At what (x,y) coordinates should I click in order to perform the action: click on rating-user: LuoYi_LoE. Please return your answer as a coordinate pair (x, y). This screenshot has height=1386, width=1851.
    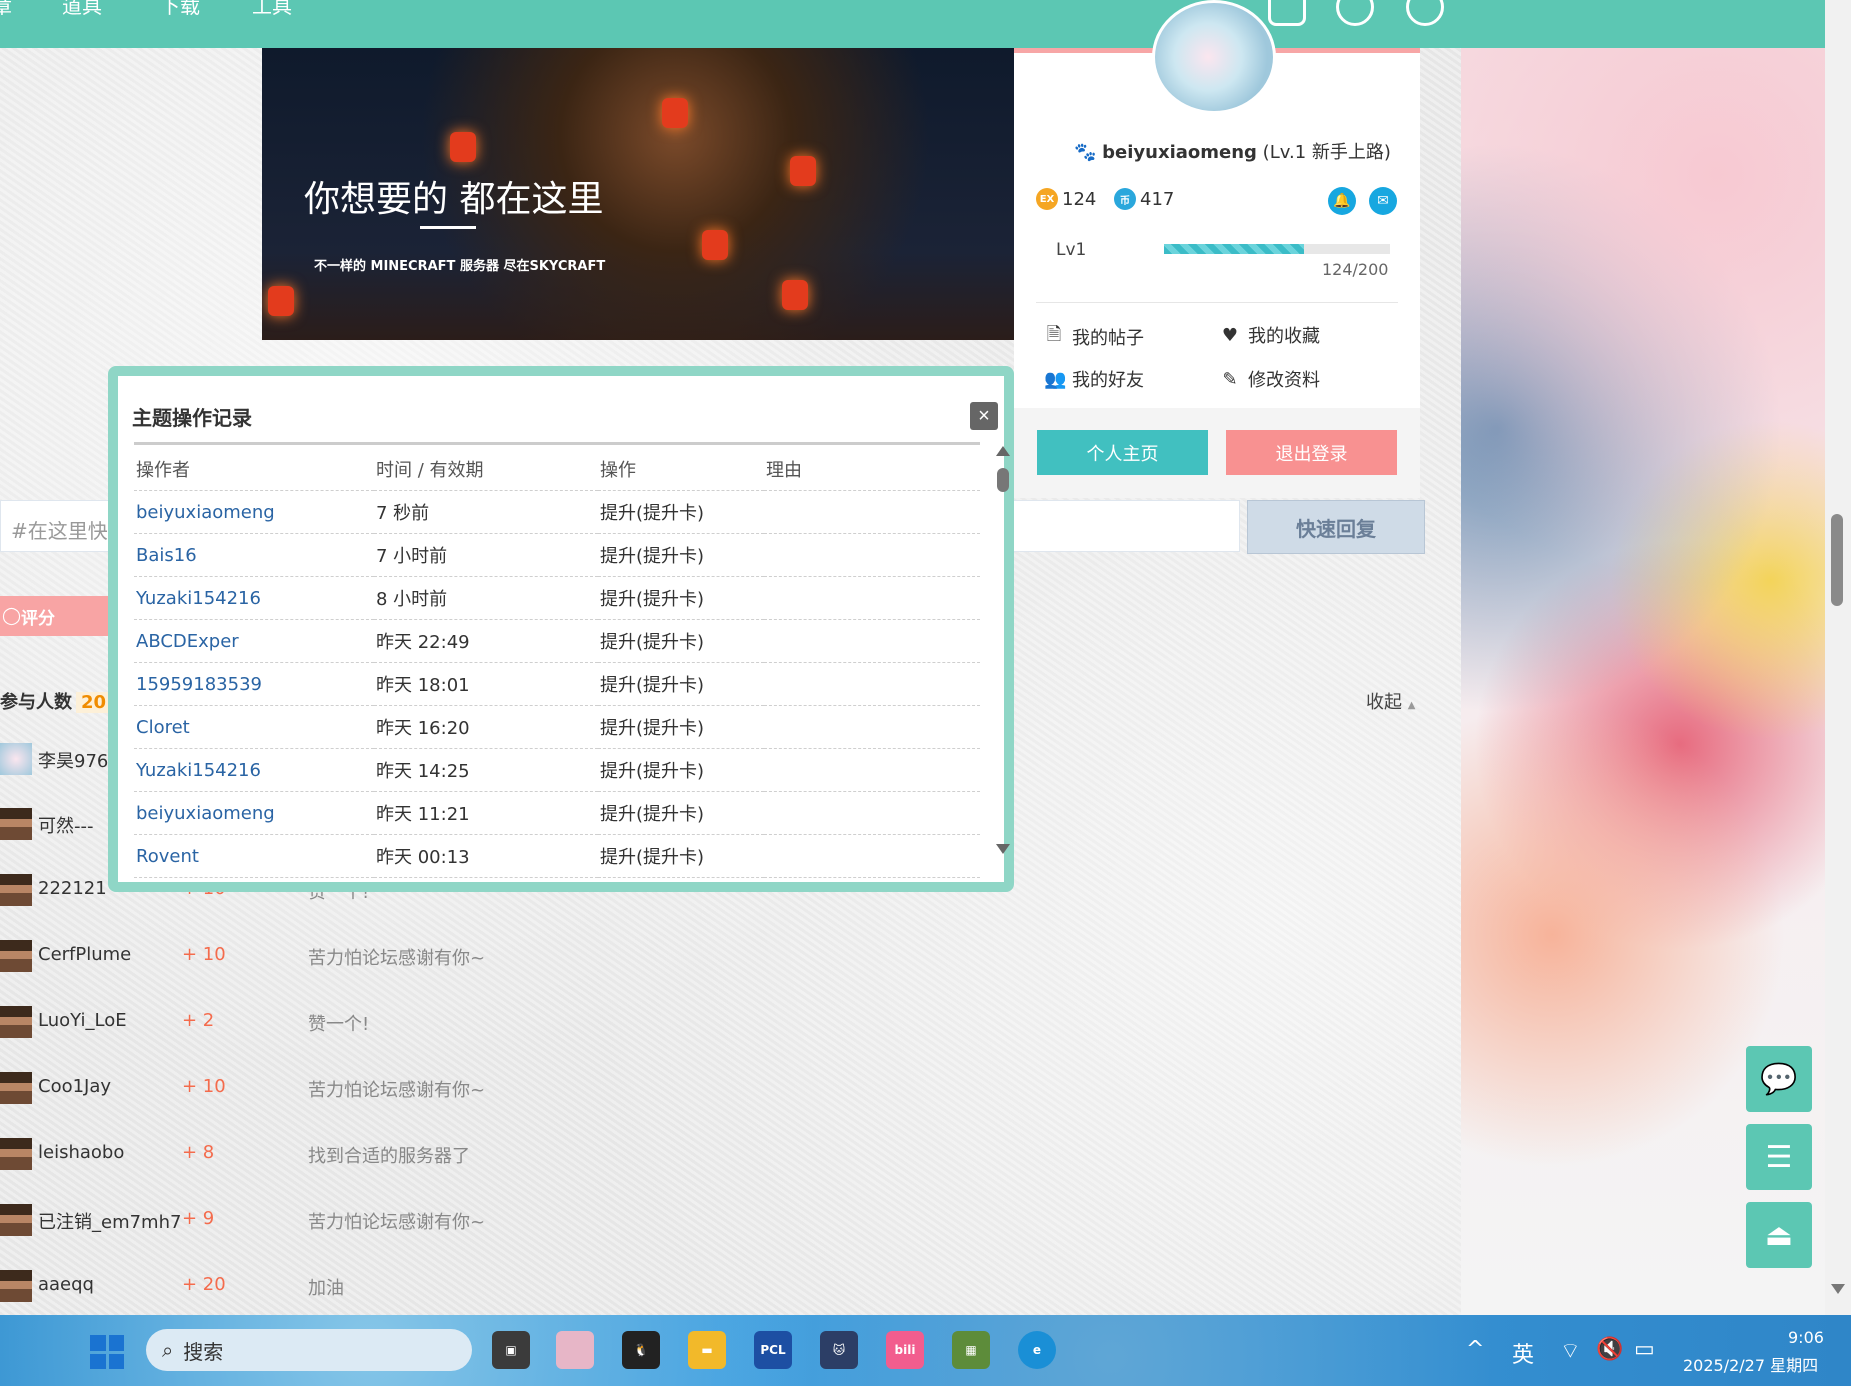
    Looking at the image, I should click on (82, 1020).